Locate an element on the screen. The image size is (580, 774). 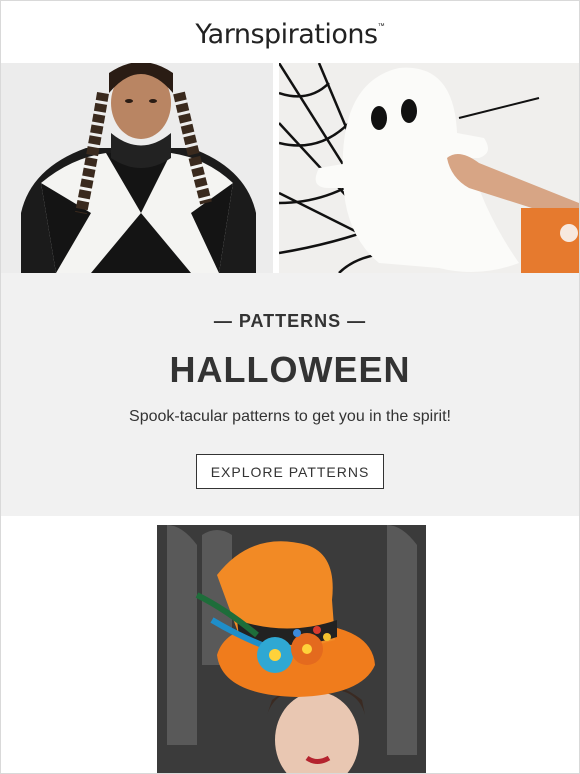
email-header: Yarnspirations™ is located at coordinates (290, 32).